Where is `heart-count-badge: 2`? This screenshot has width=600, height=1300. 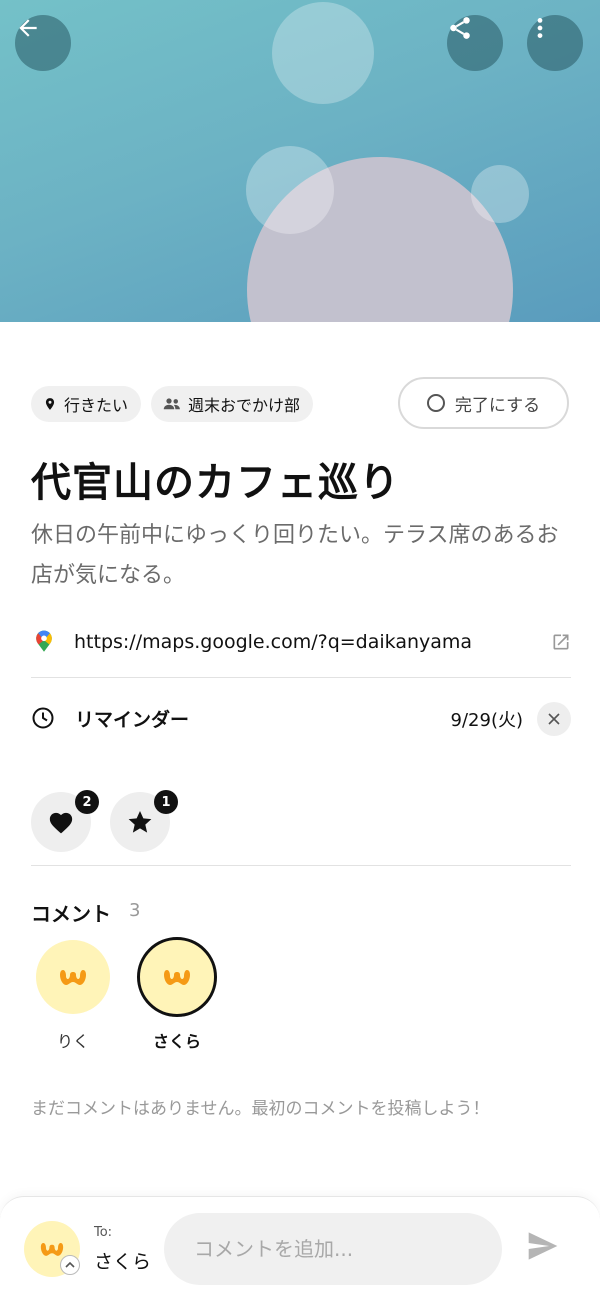
heart-count-badge: 2 is located at coordinates (87, 802).